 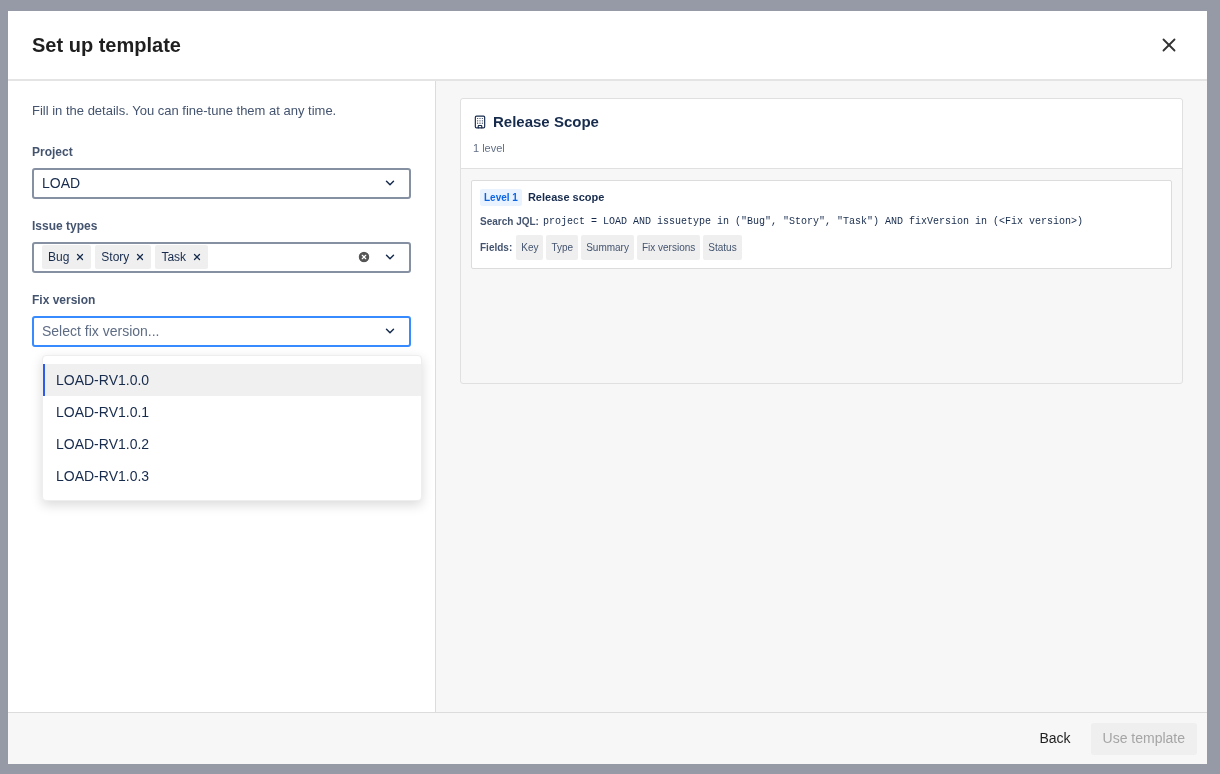 What do you see at coordinates (812, 222) in the screenshot?
I see `jql-code: project = LOAD AND issuetype in ("Bug", "Story", "Task") AND fixVersion in (<Fix version>)` at bounding box center [812, 222].